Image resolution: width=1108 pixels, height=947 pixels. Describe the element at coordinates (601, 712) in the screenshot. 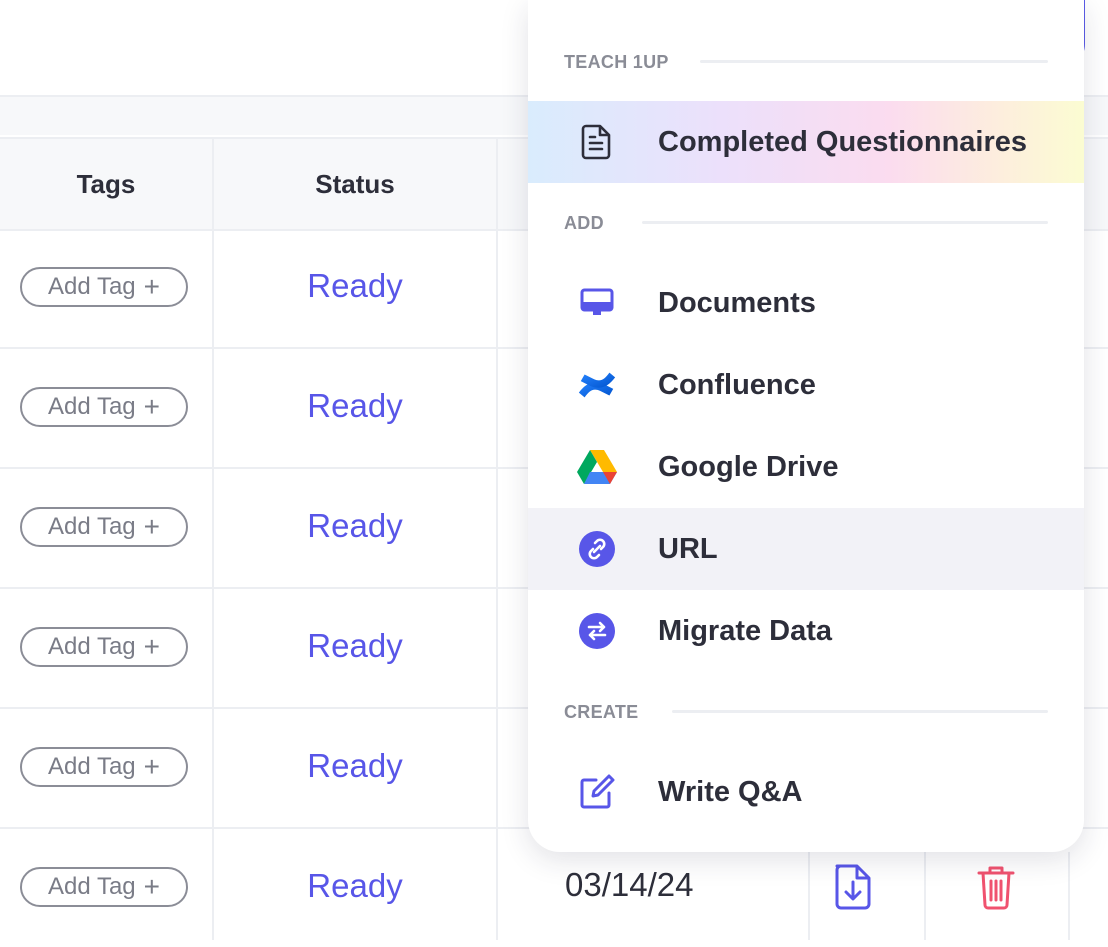

I see `section-heading-create: CREATE` at that location.